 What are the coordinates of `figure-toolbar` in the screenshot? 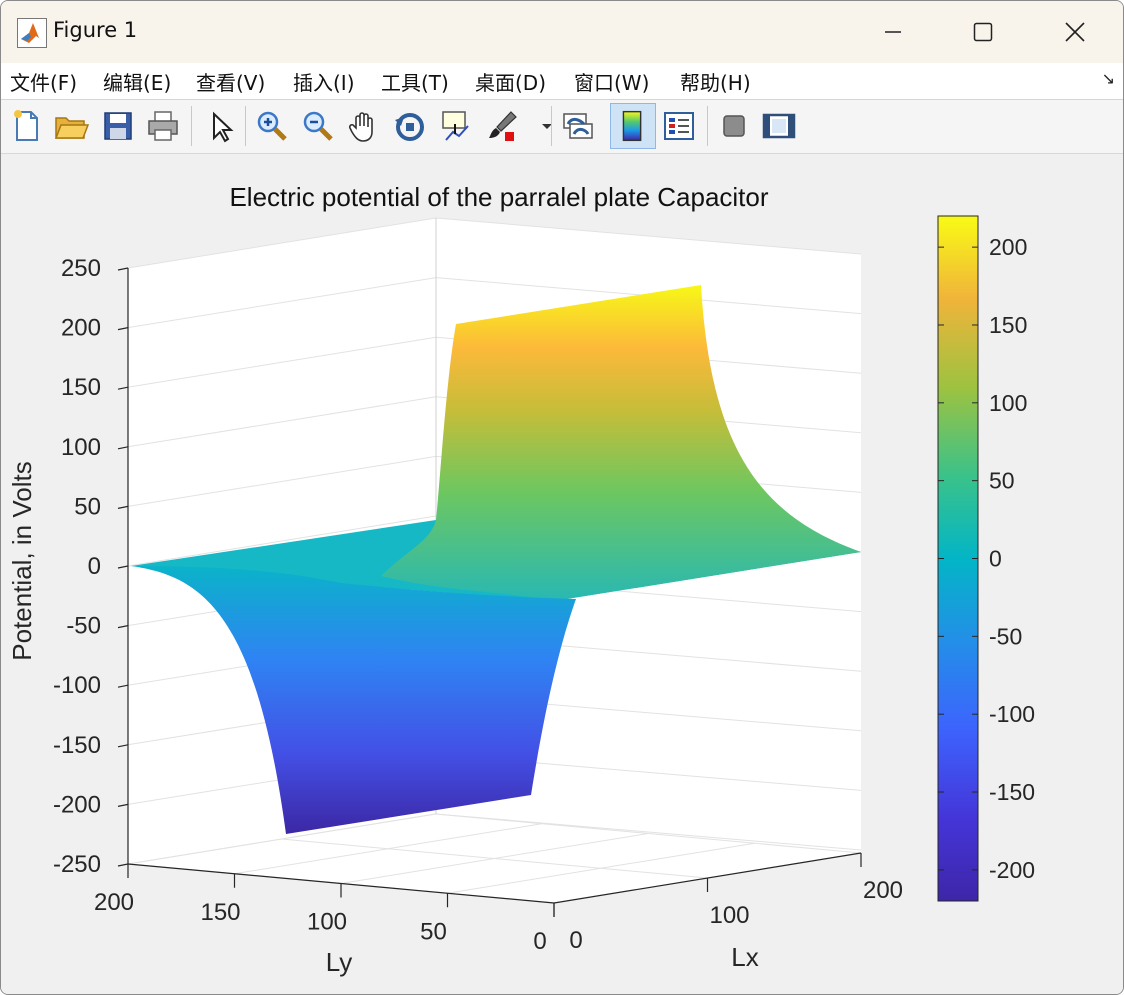 It's located at (562, 127).